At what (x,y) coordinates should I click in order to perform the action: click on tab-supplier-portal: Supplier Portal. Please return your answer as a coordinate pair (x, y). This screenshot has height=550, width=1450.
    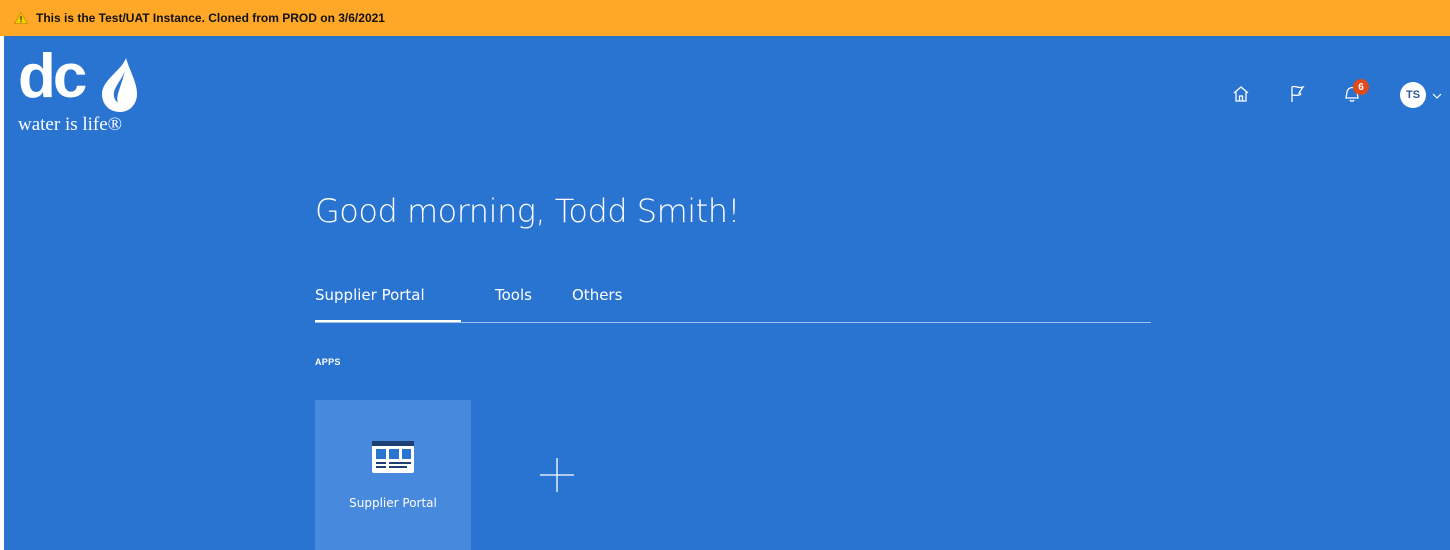
    Looking at the image, I should click on (388, 303).